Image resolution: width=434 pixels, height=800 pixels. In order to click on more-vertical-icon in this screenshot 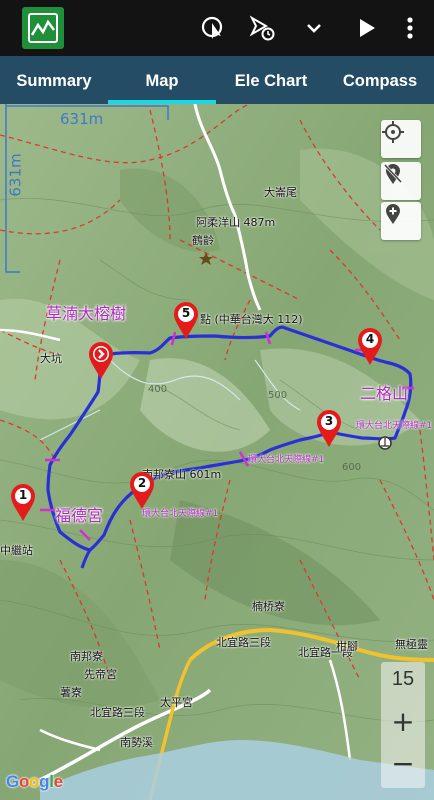, I will do `click(410, 28)`.